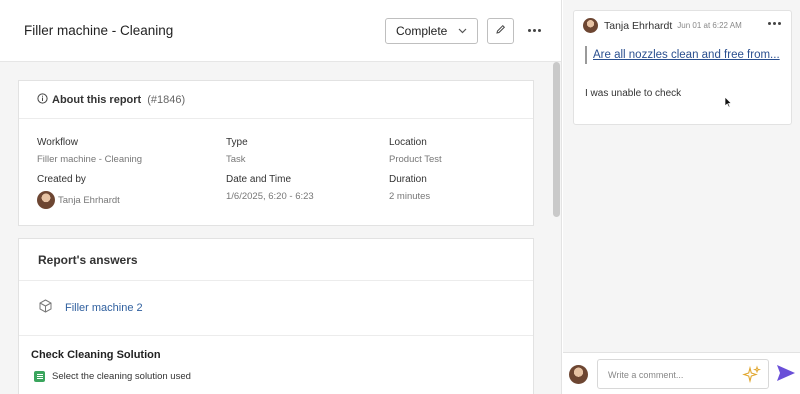 The width and height of the screenshot is (800, 394). What do you see at coordinates (90, 159) in the screenshot?
I see `workflow-value: Filler machine - Cleaning` at bounding box center [90, 159].